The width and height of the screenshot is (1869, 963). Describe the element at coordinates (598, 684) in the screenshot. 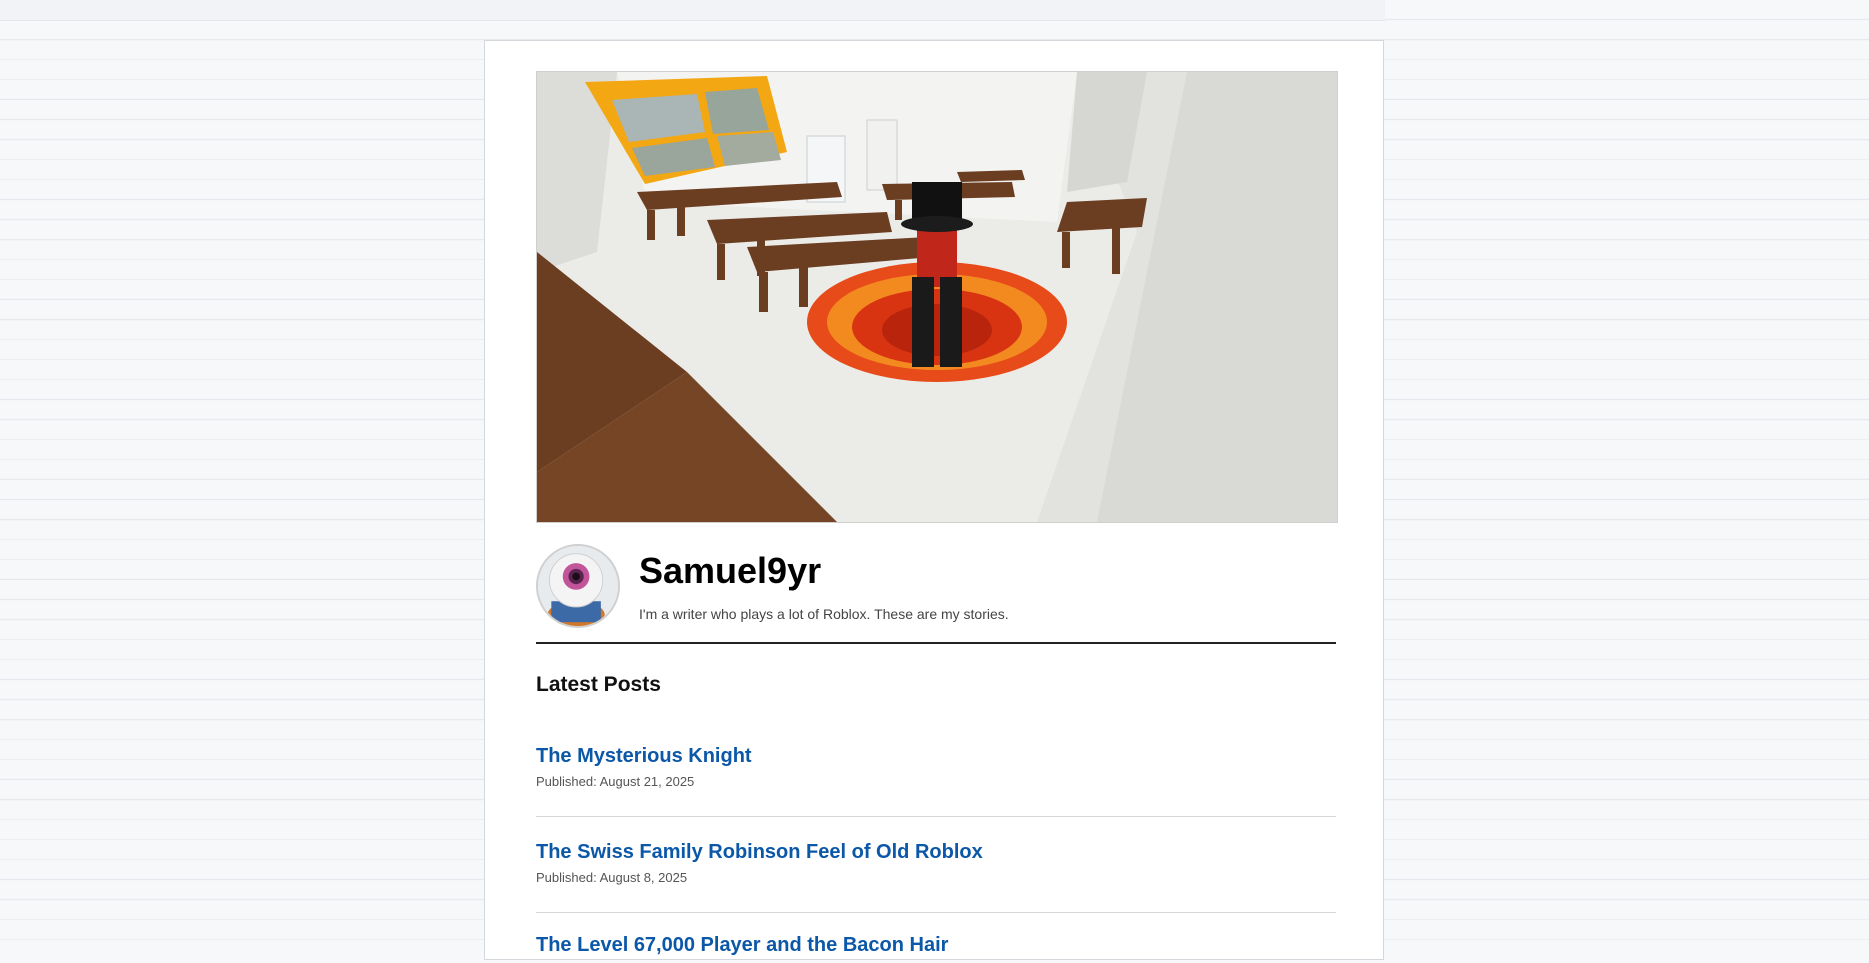

I see `latest-posts-heading: Latest Posts` at that location.